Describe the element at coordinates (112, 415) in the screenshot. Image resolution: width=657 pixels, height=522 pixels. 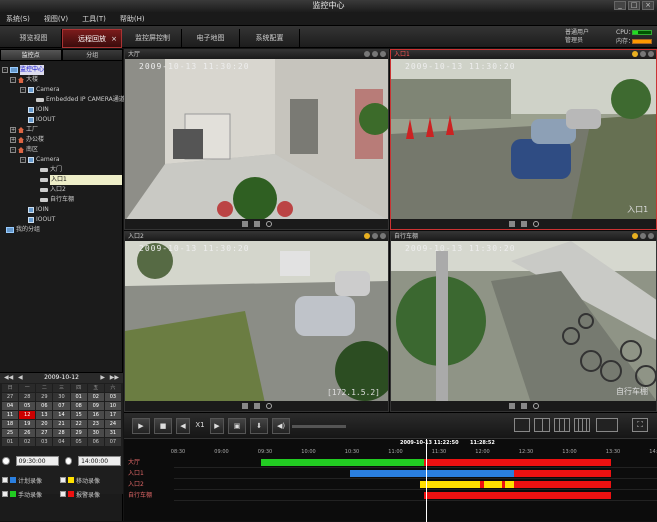
I see `calendar-day: 17` at that location.